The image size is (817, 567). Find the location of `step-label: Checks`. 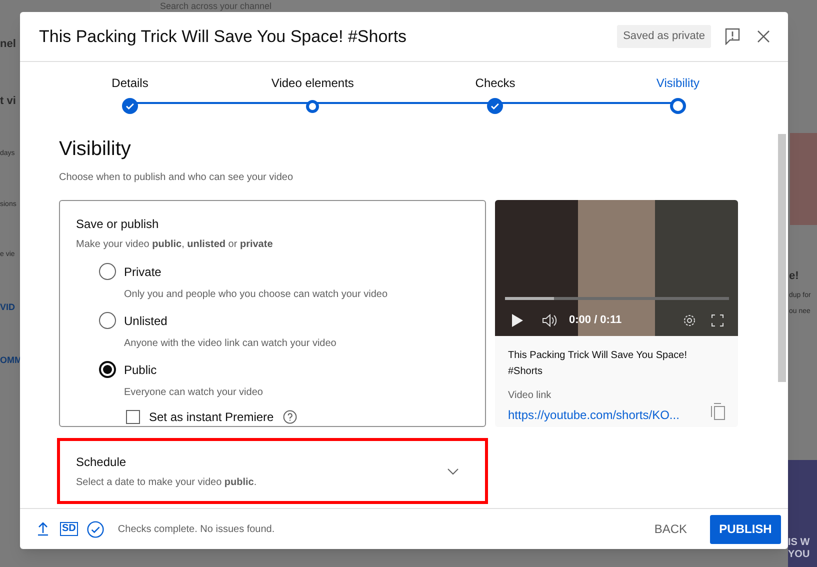

step-label: Checks is located at coordinates (495, 83).